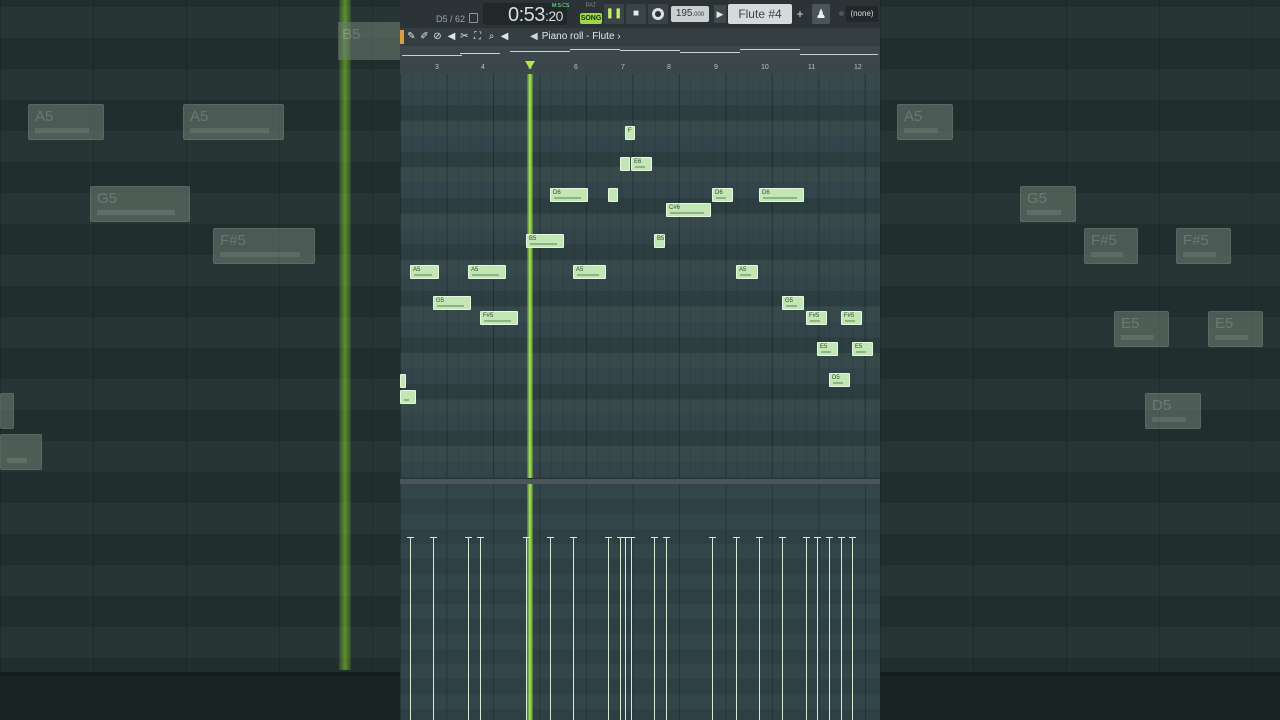  Describe the element at coordinates (640, 602) in the screenshot. I see `velocity-editor` at that location.